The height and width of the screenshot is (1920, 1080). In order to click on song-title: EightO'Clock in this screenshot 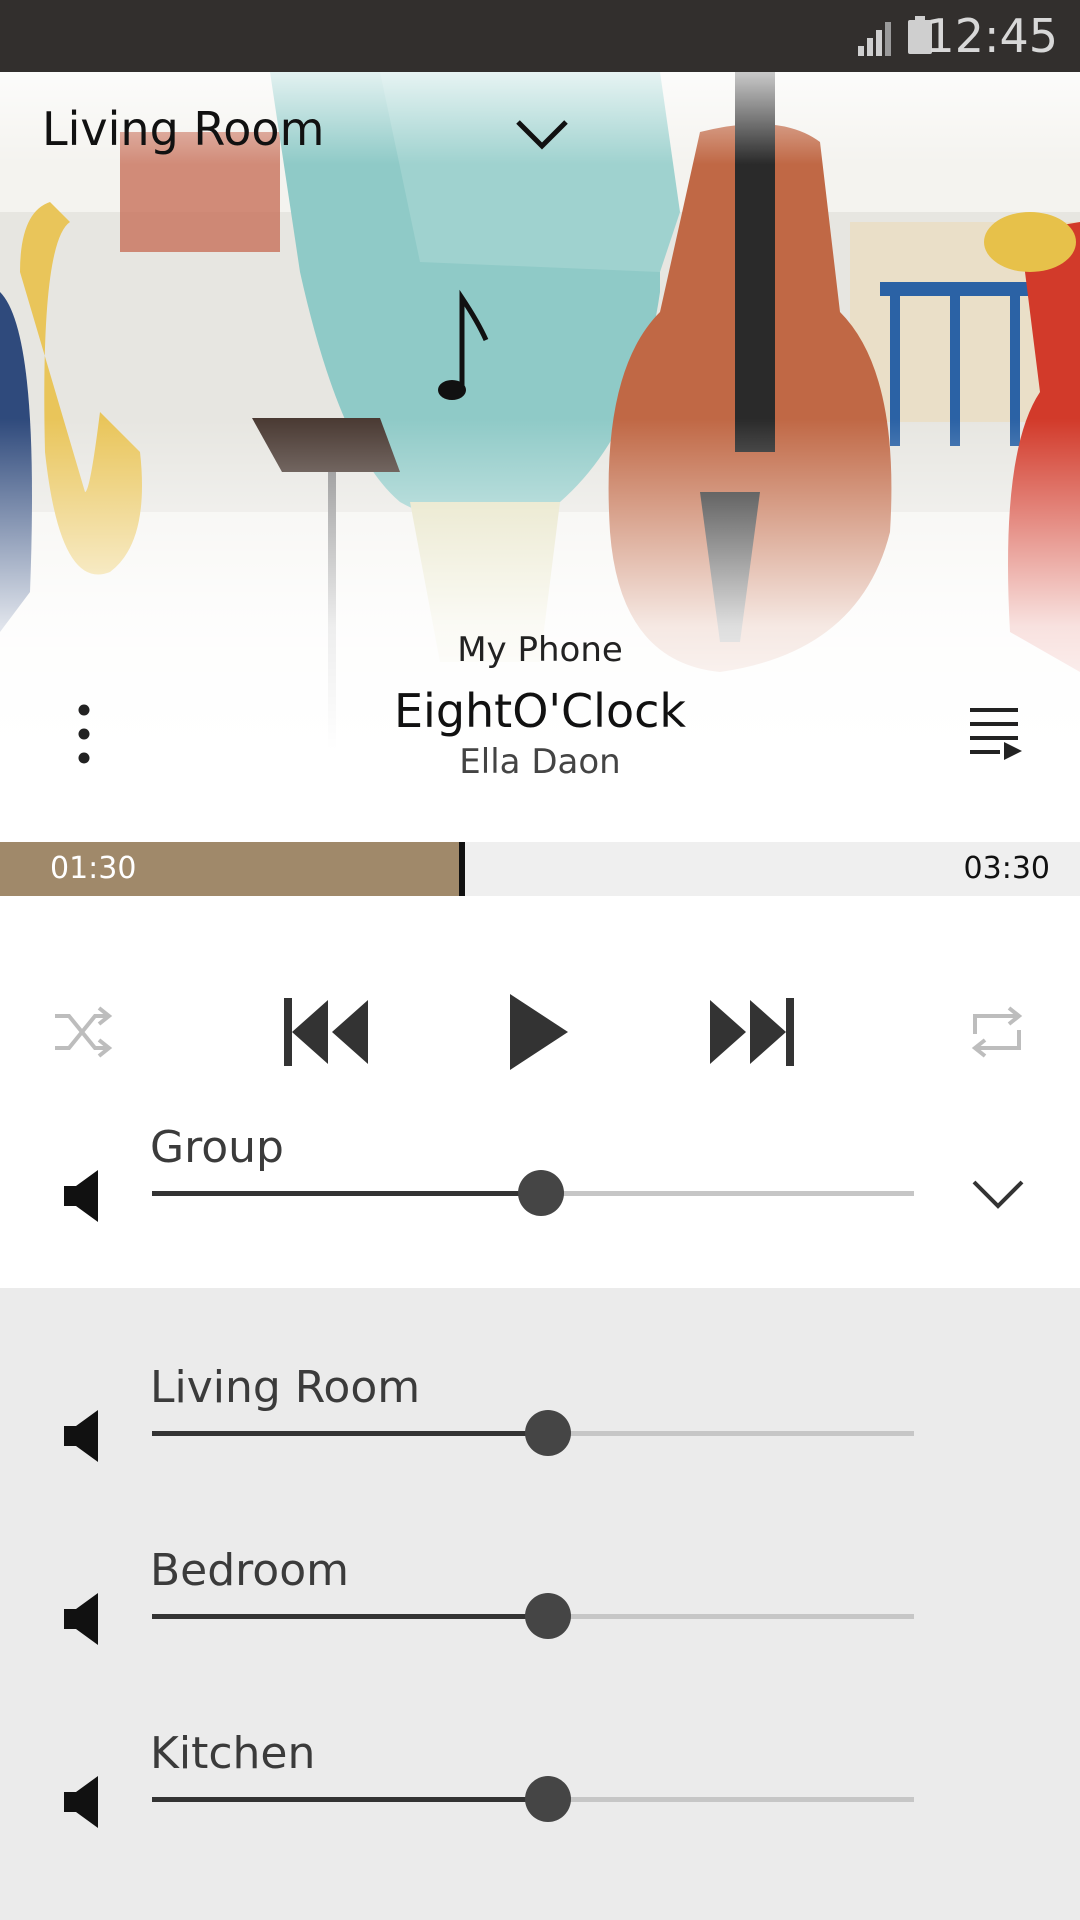, I will do `click(540, 711)`.